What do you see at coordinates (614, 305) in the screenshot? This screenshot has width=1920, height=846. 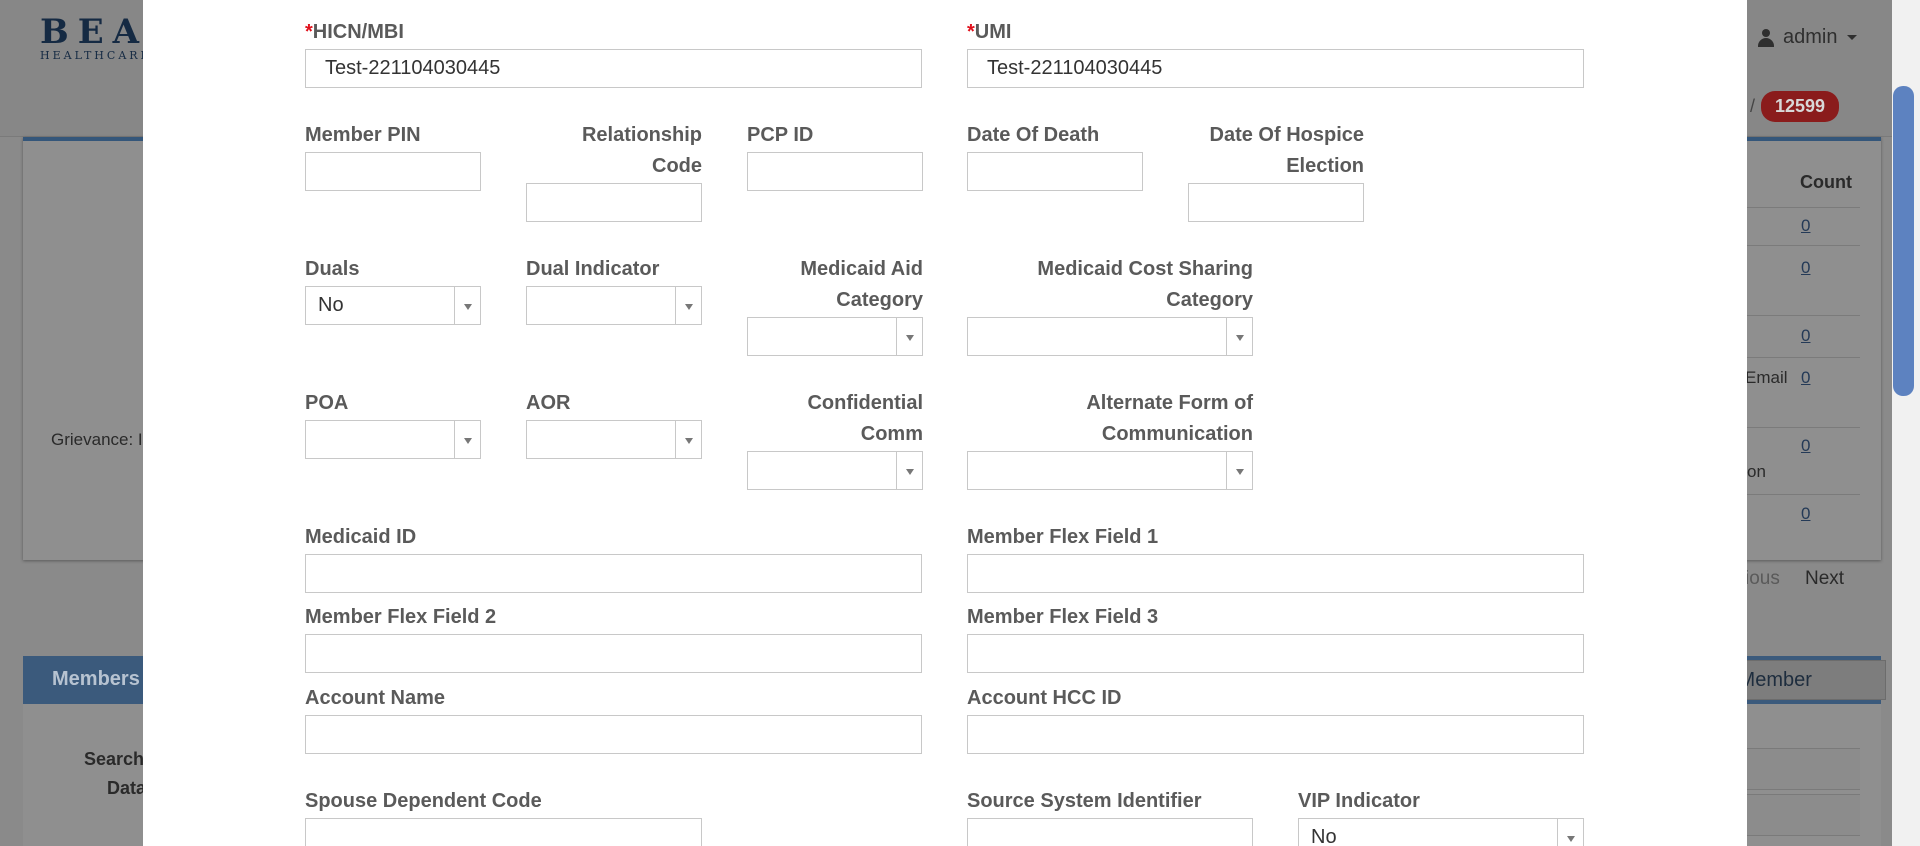 I see `dual-indicator-select` at bounding box center [614, 305].